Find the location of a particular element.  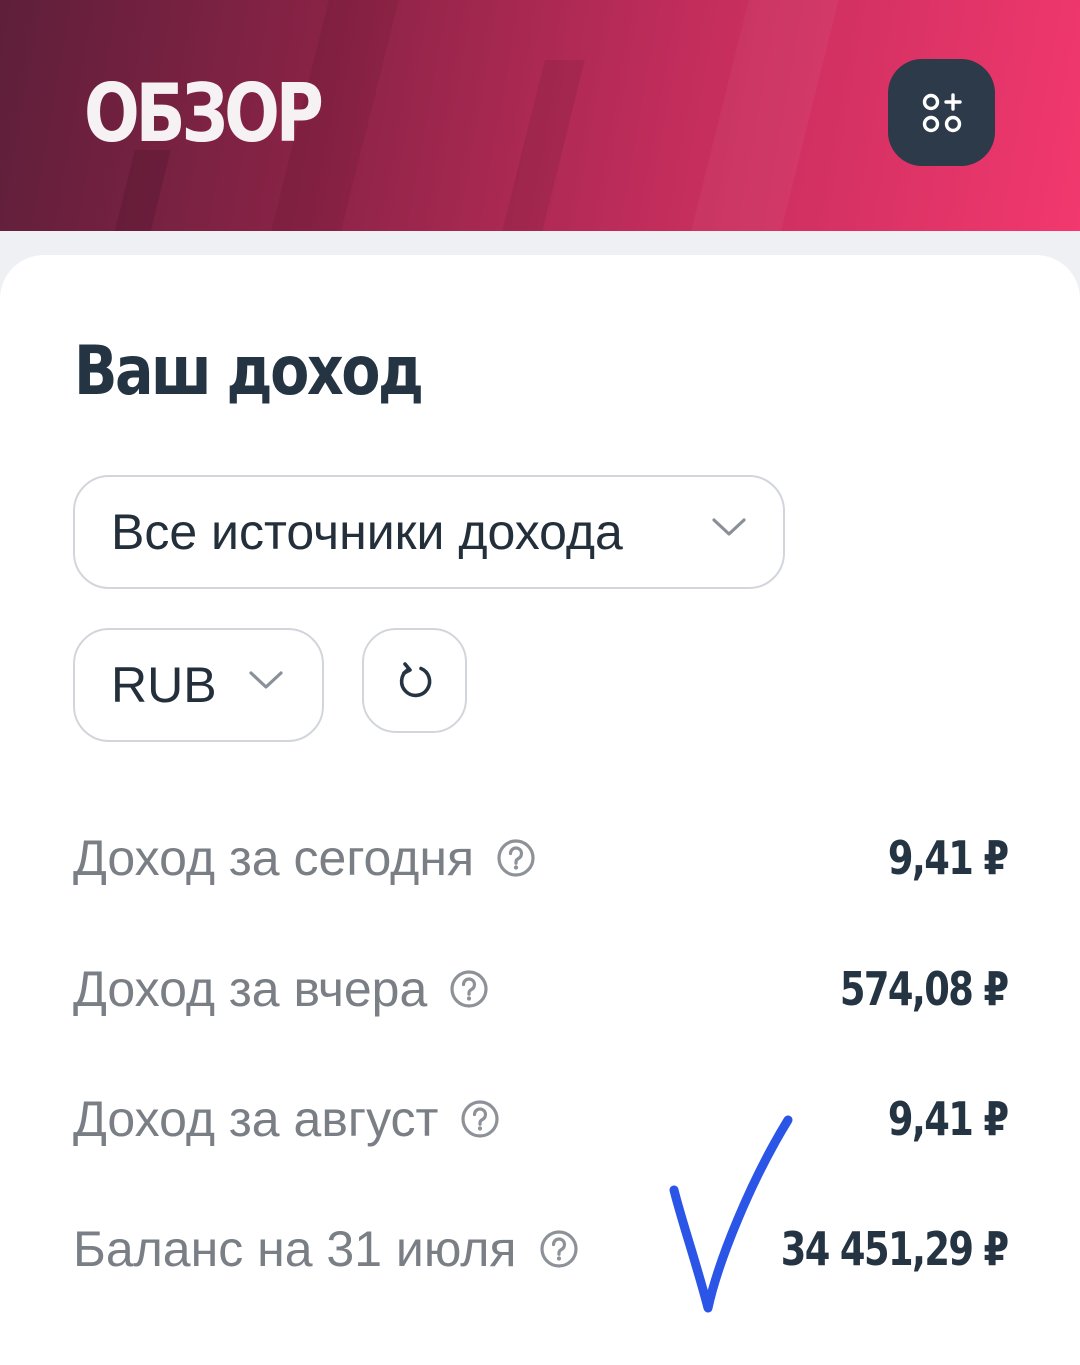

income-title: Ваш доход is located at coordinates (249, 371).